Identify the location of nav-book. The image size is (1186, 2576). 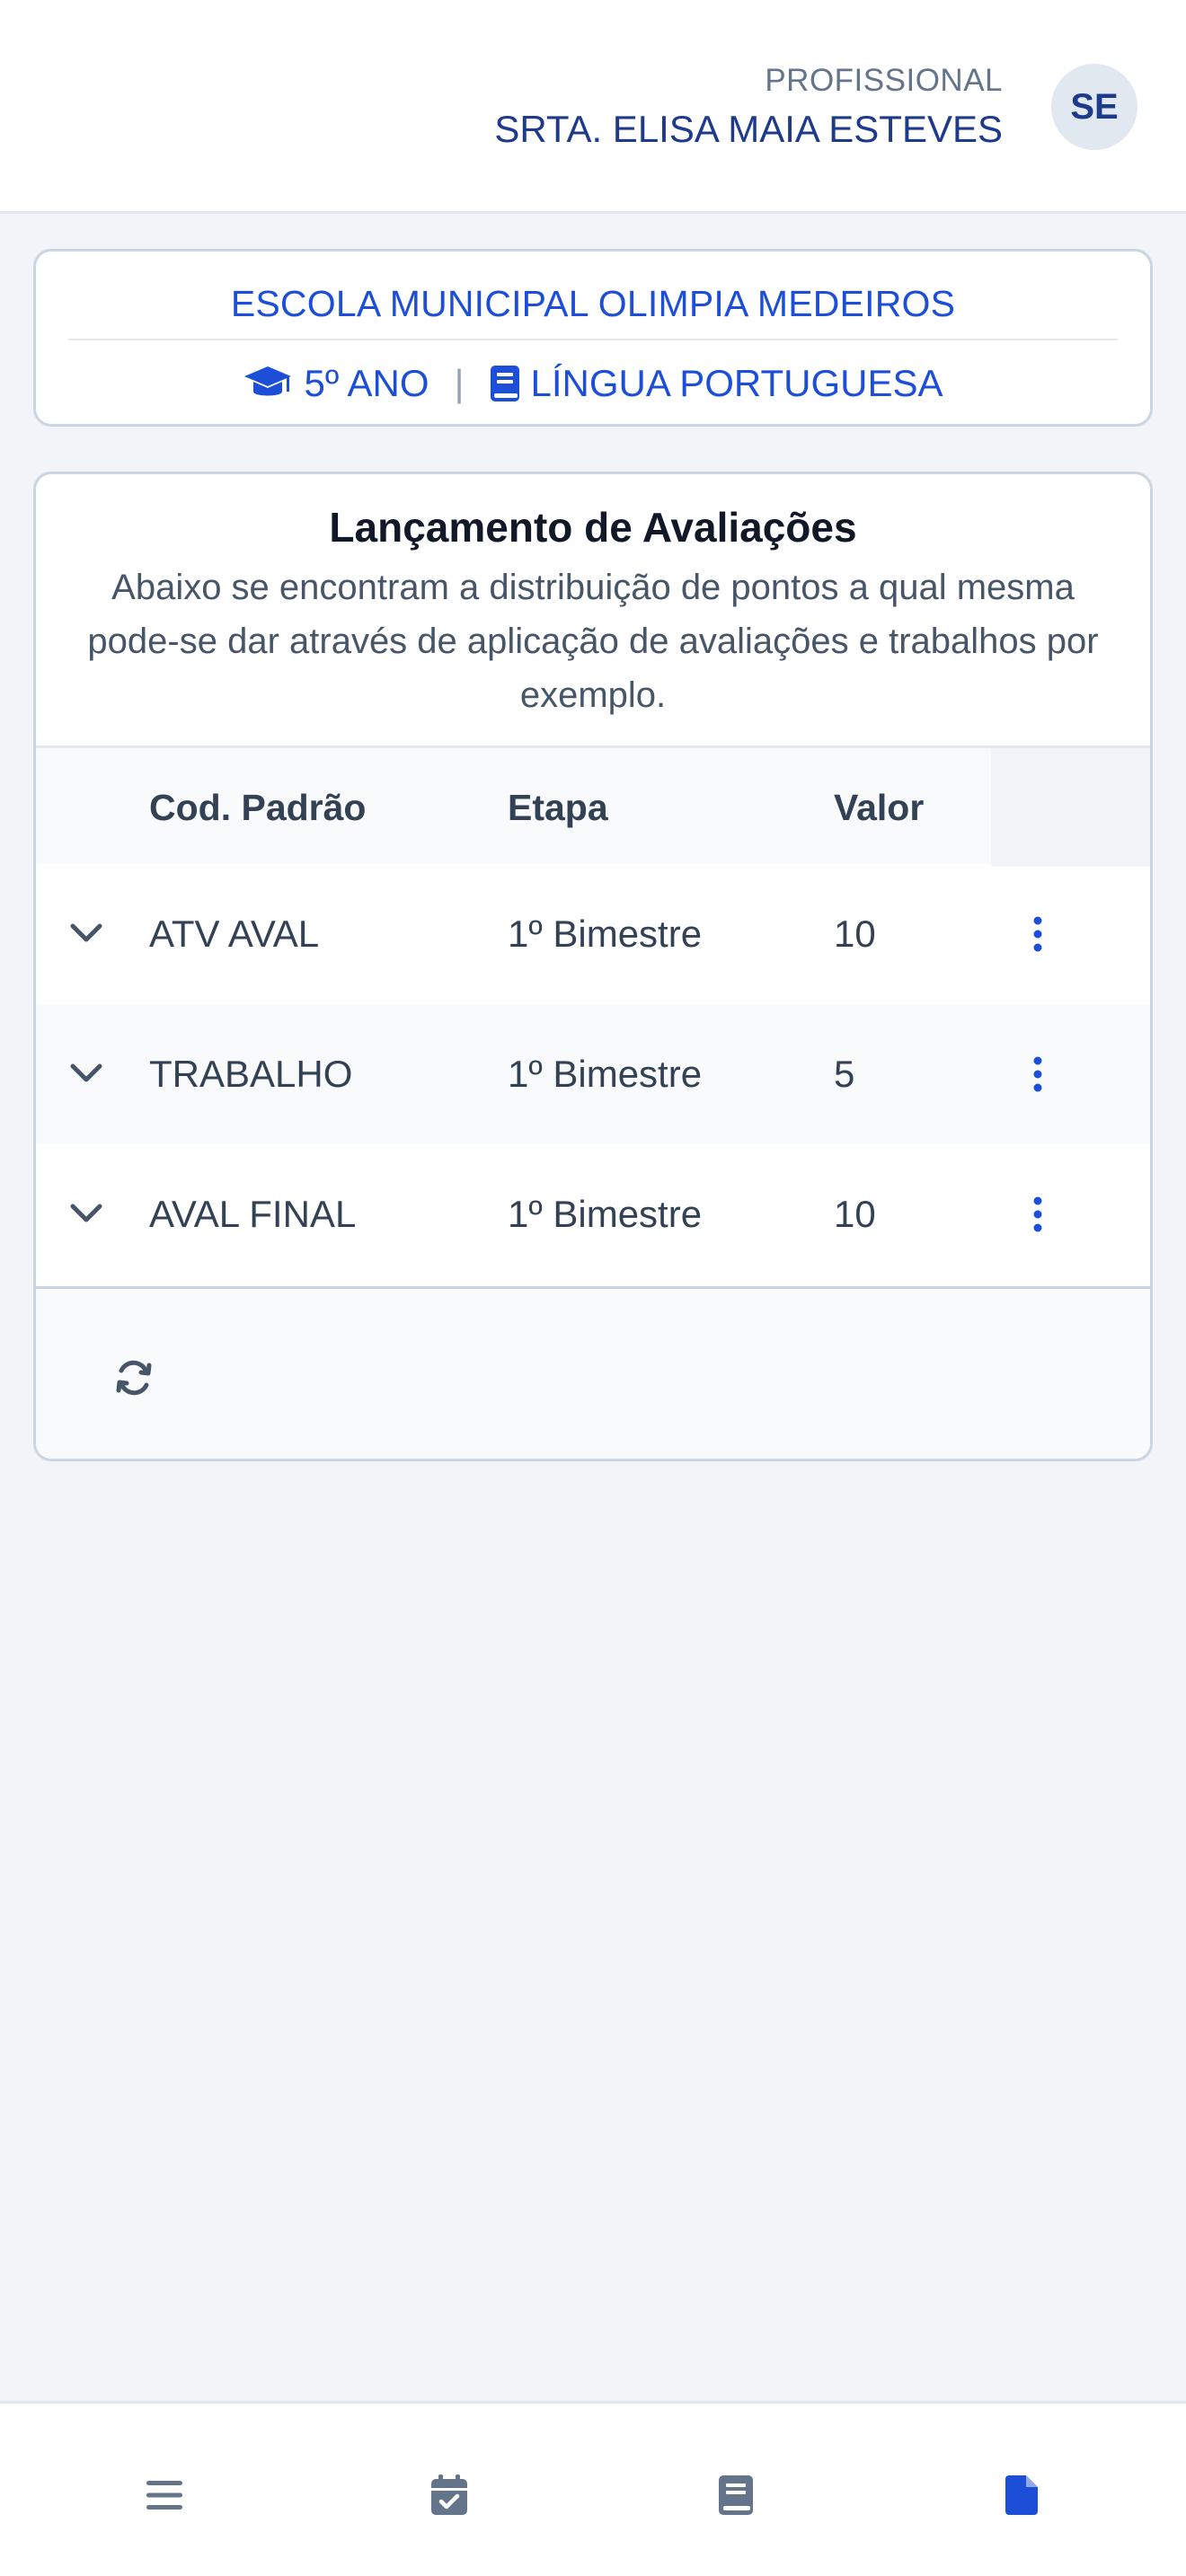
(736, 2497).